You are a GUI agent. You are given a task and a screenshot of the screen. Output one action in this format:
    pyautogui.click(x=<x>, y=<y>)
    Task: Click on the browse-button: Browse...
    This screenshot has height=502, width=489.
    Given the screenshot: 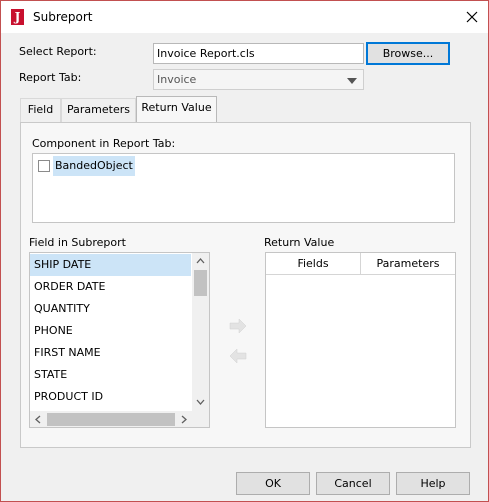 What is the action you would take?
    pyautogui.click(x=408, y=53)
    